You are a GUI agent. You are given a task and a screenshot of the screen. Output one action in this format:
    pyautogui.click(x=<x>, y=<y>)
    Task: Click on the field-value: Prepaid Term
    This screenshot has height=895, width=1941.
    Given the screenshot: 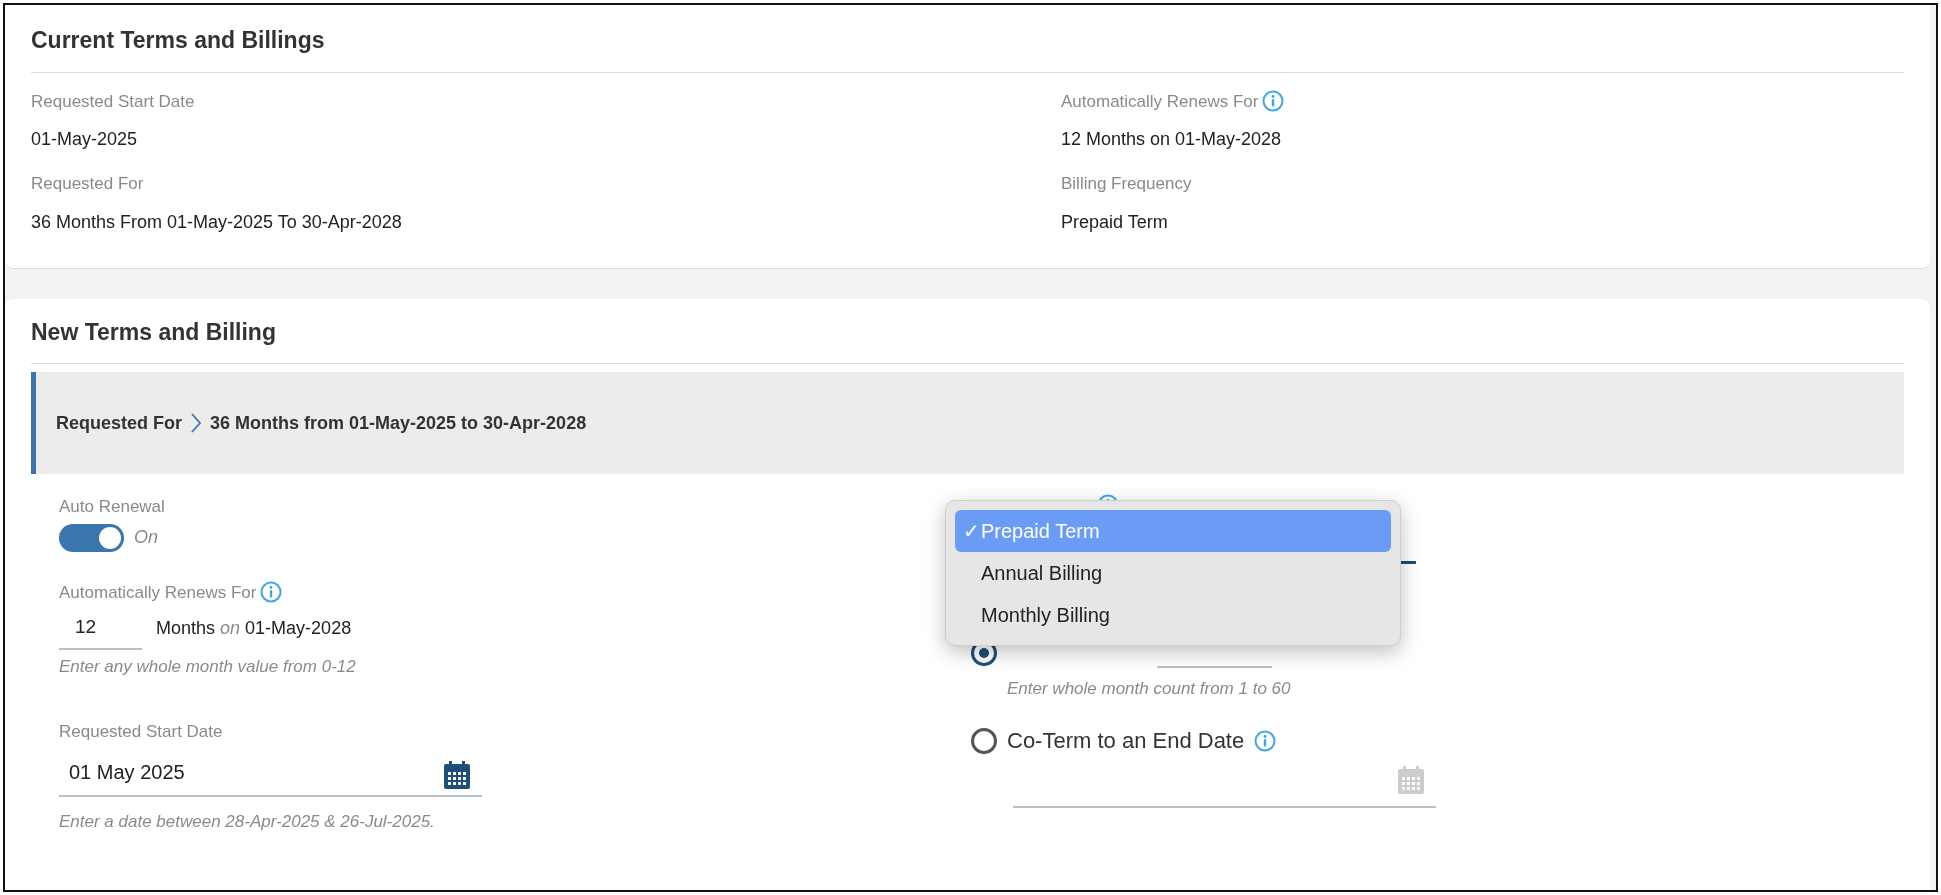 What is the action you would take?
    pyautogui.click(x=1115, y=222)
    